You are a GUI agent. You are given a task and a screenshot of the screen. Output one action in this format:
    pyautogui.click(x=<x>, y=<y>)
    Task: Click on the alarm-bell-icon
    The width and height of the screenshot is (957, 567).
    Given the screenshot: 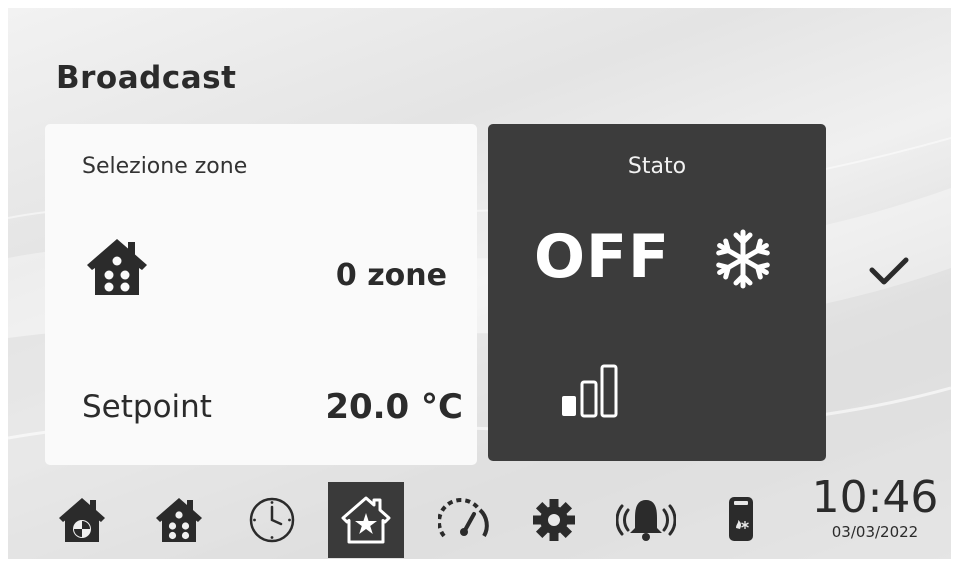 What is the action you would take?
    pyautogui.click(x=646, y=520)
    